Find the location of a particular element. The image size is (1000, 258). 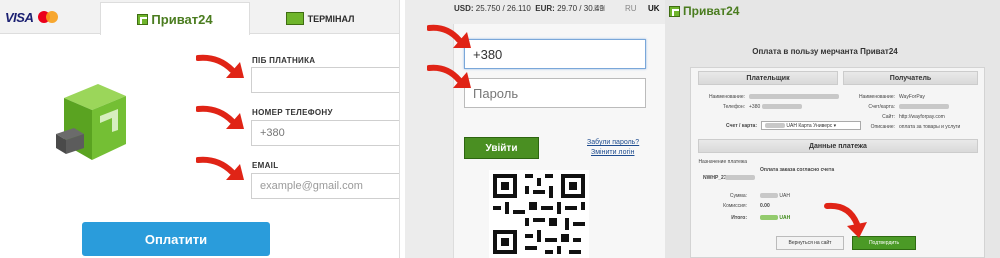

receiver-account-label: Счет/карта: is located at coordinates (881, 107).